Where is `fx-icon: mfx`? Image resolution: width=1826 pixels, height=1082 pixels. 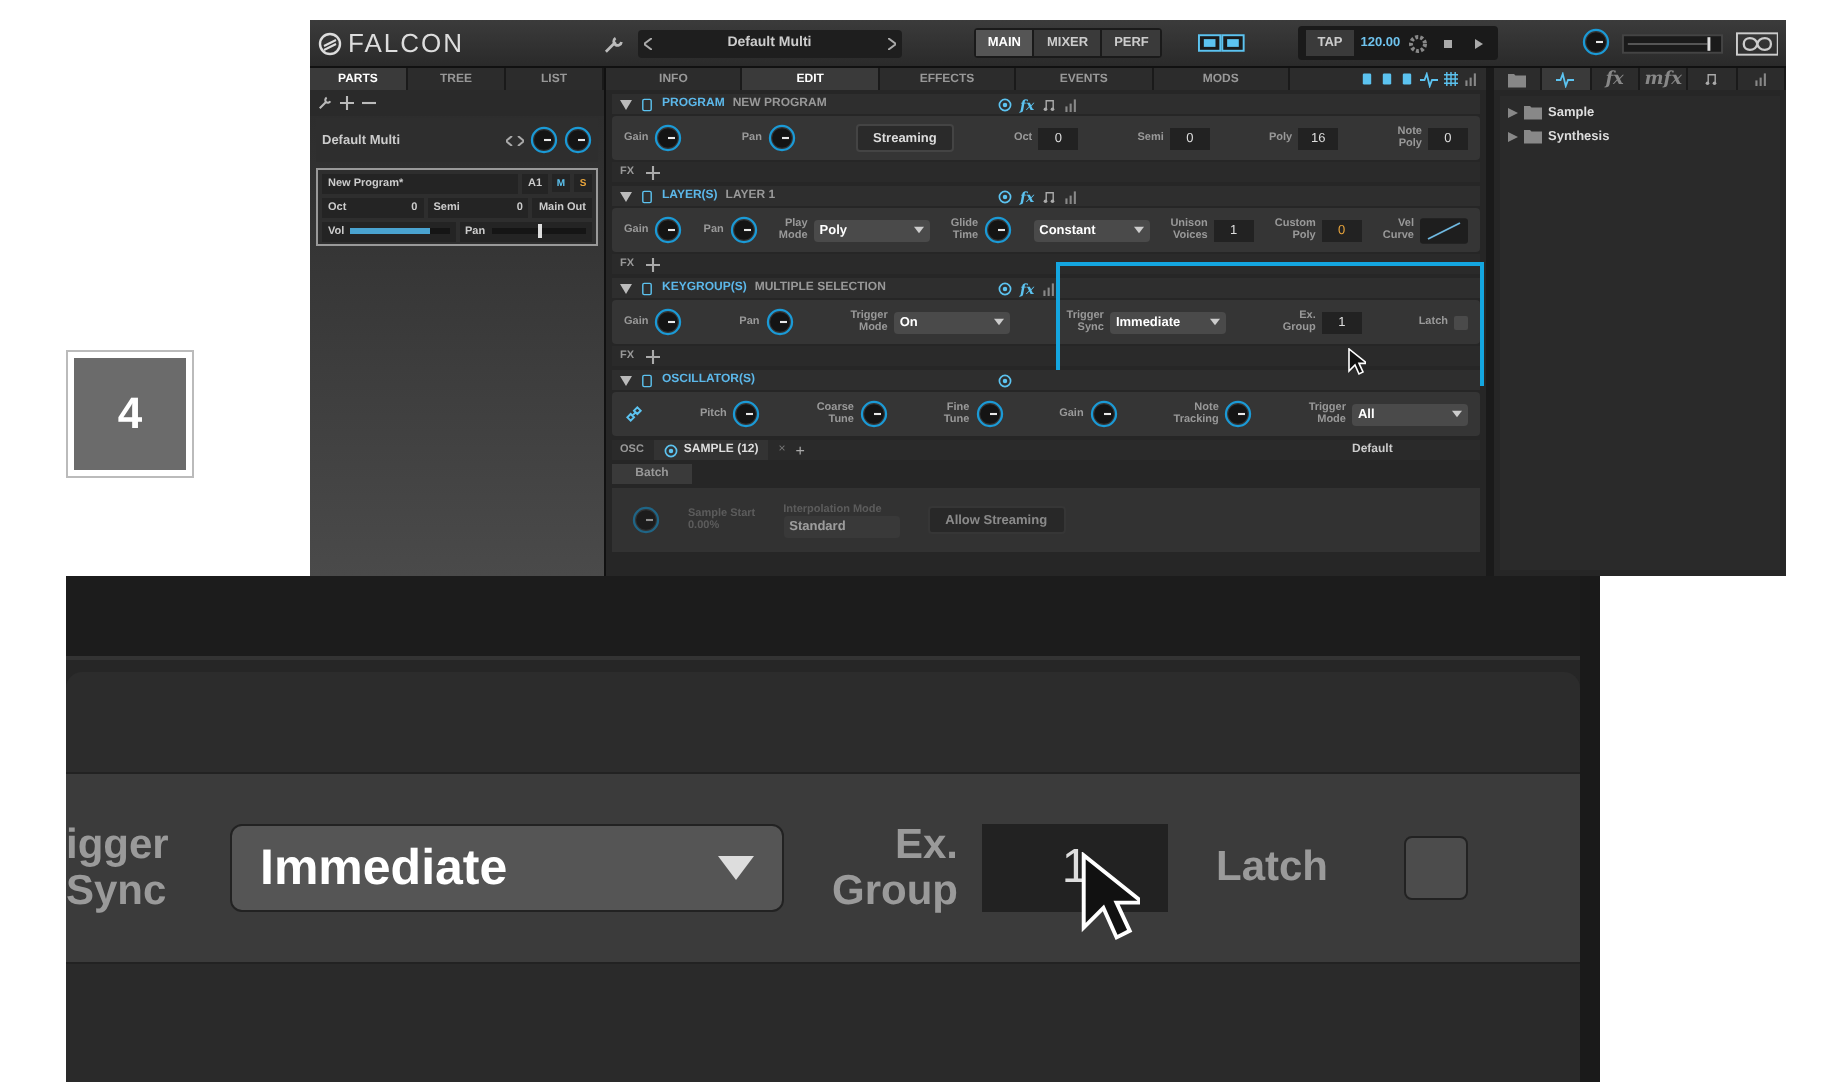
fx-icon: mfx is located at coordinates (1663, 79).